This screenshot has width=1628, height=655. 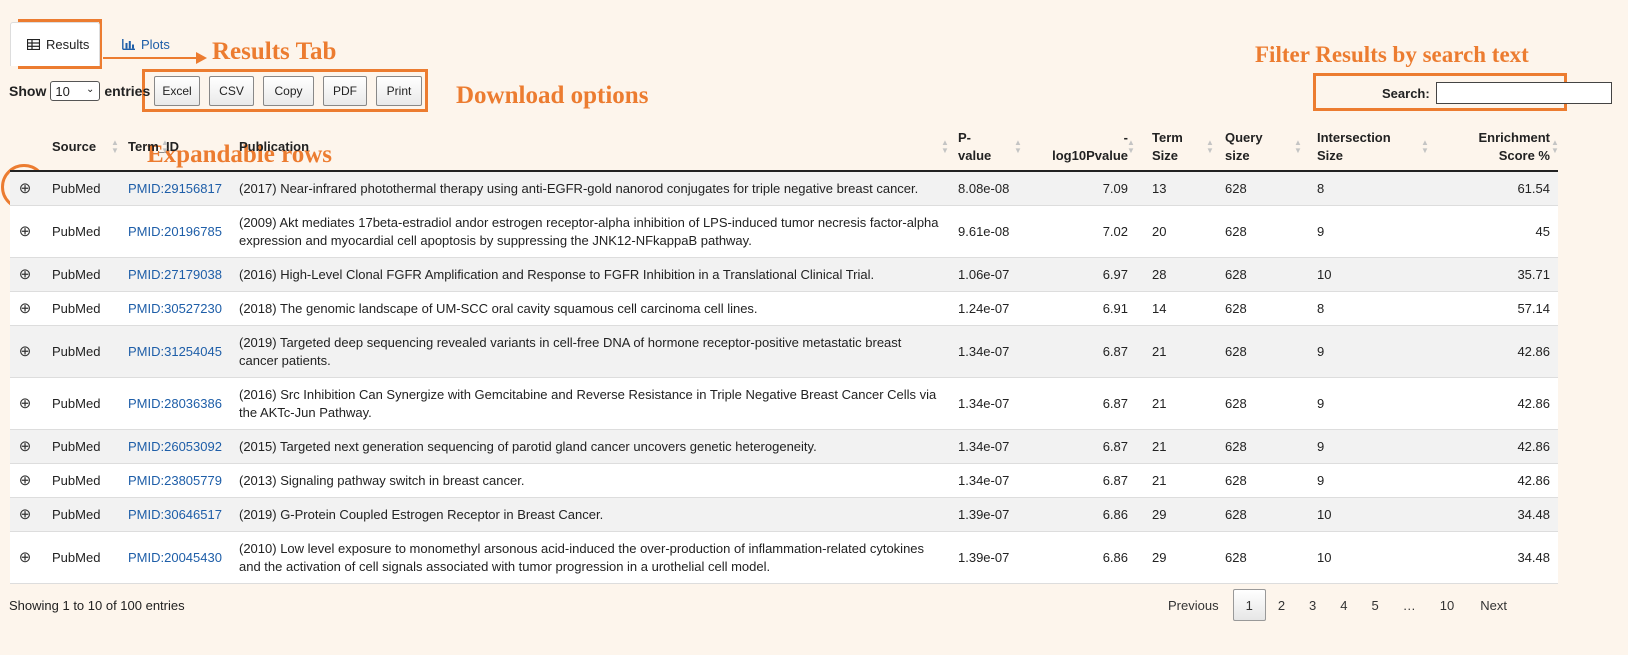 I want to click on cell-enrichment: 57.14, so click(x=1533, y=308).